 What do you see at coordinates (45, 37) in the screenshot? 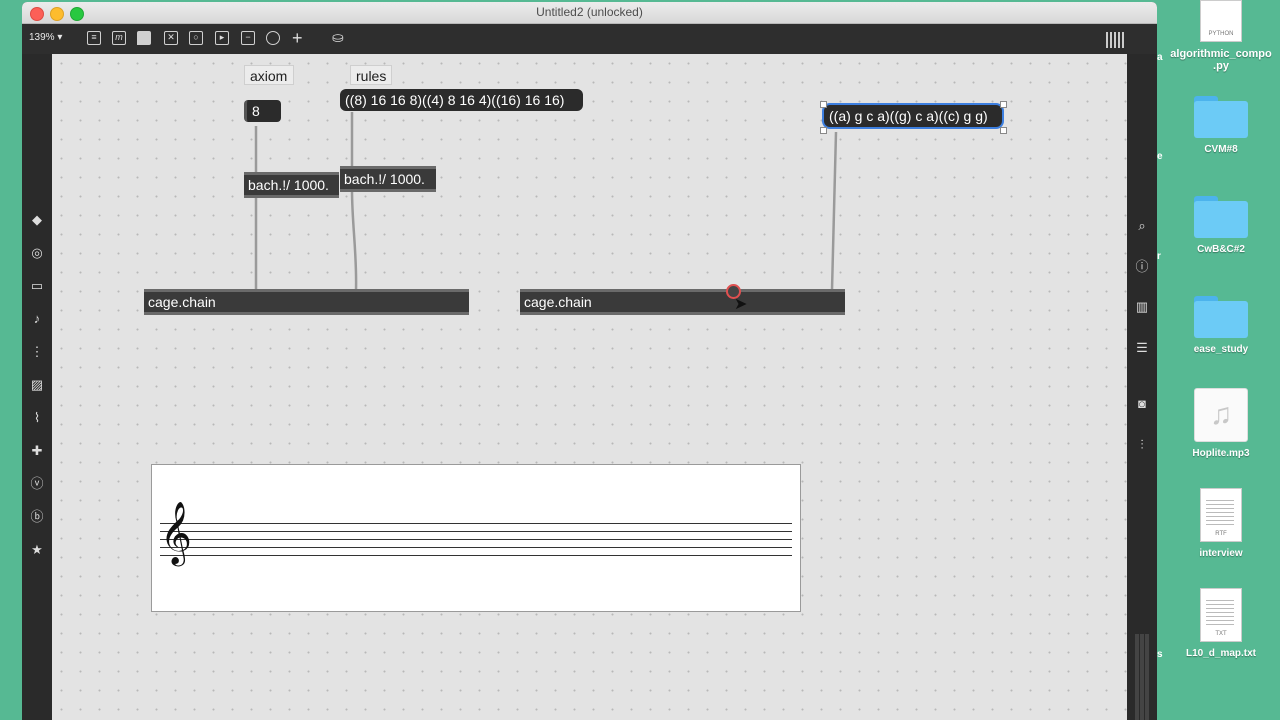
I see `zoom-level: 139% ▾` at bounding box center [45, 37].